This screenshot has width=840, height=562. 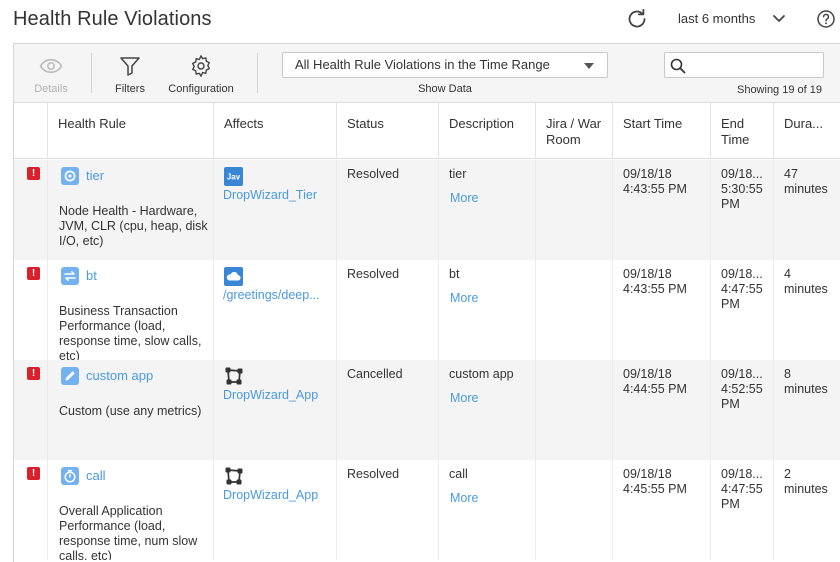 I want to click on affects-link: DropWizard_Tier, so click(x=275, y=195).